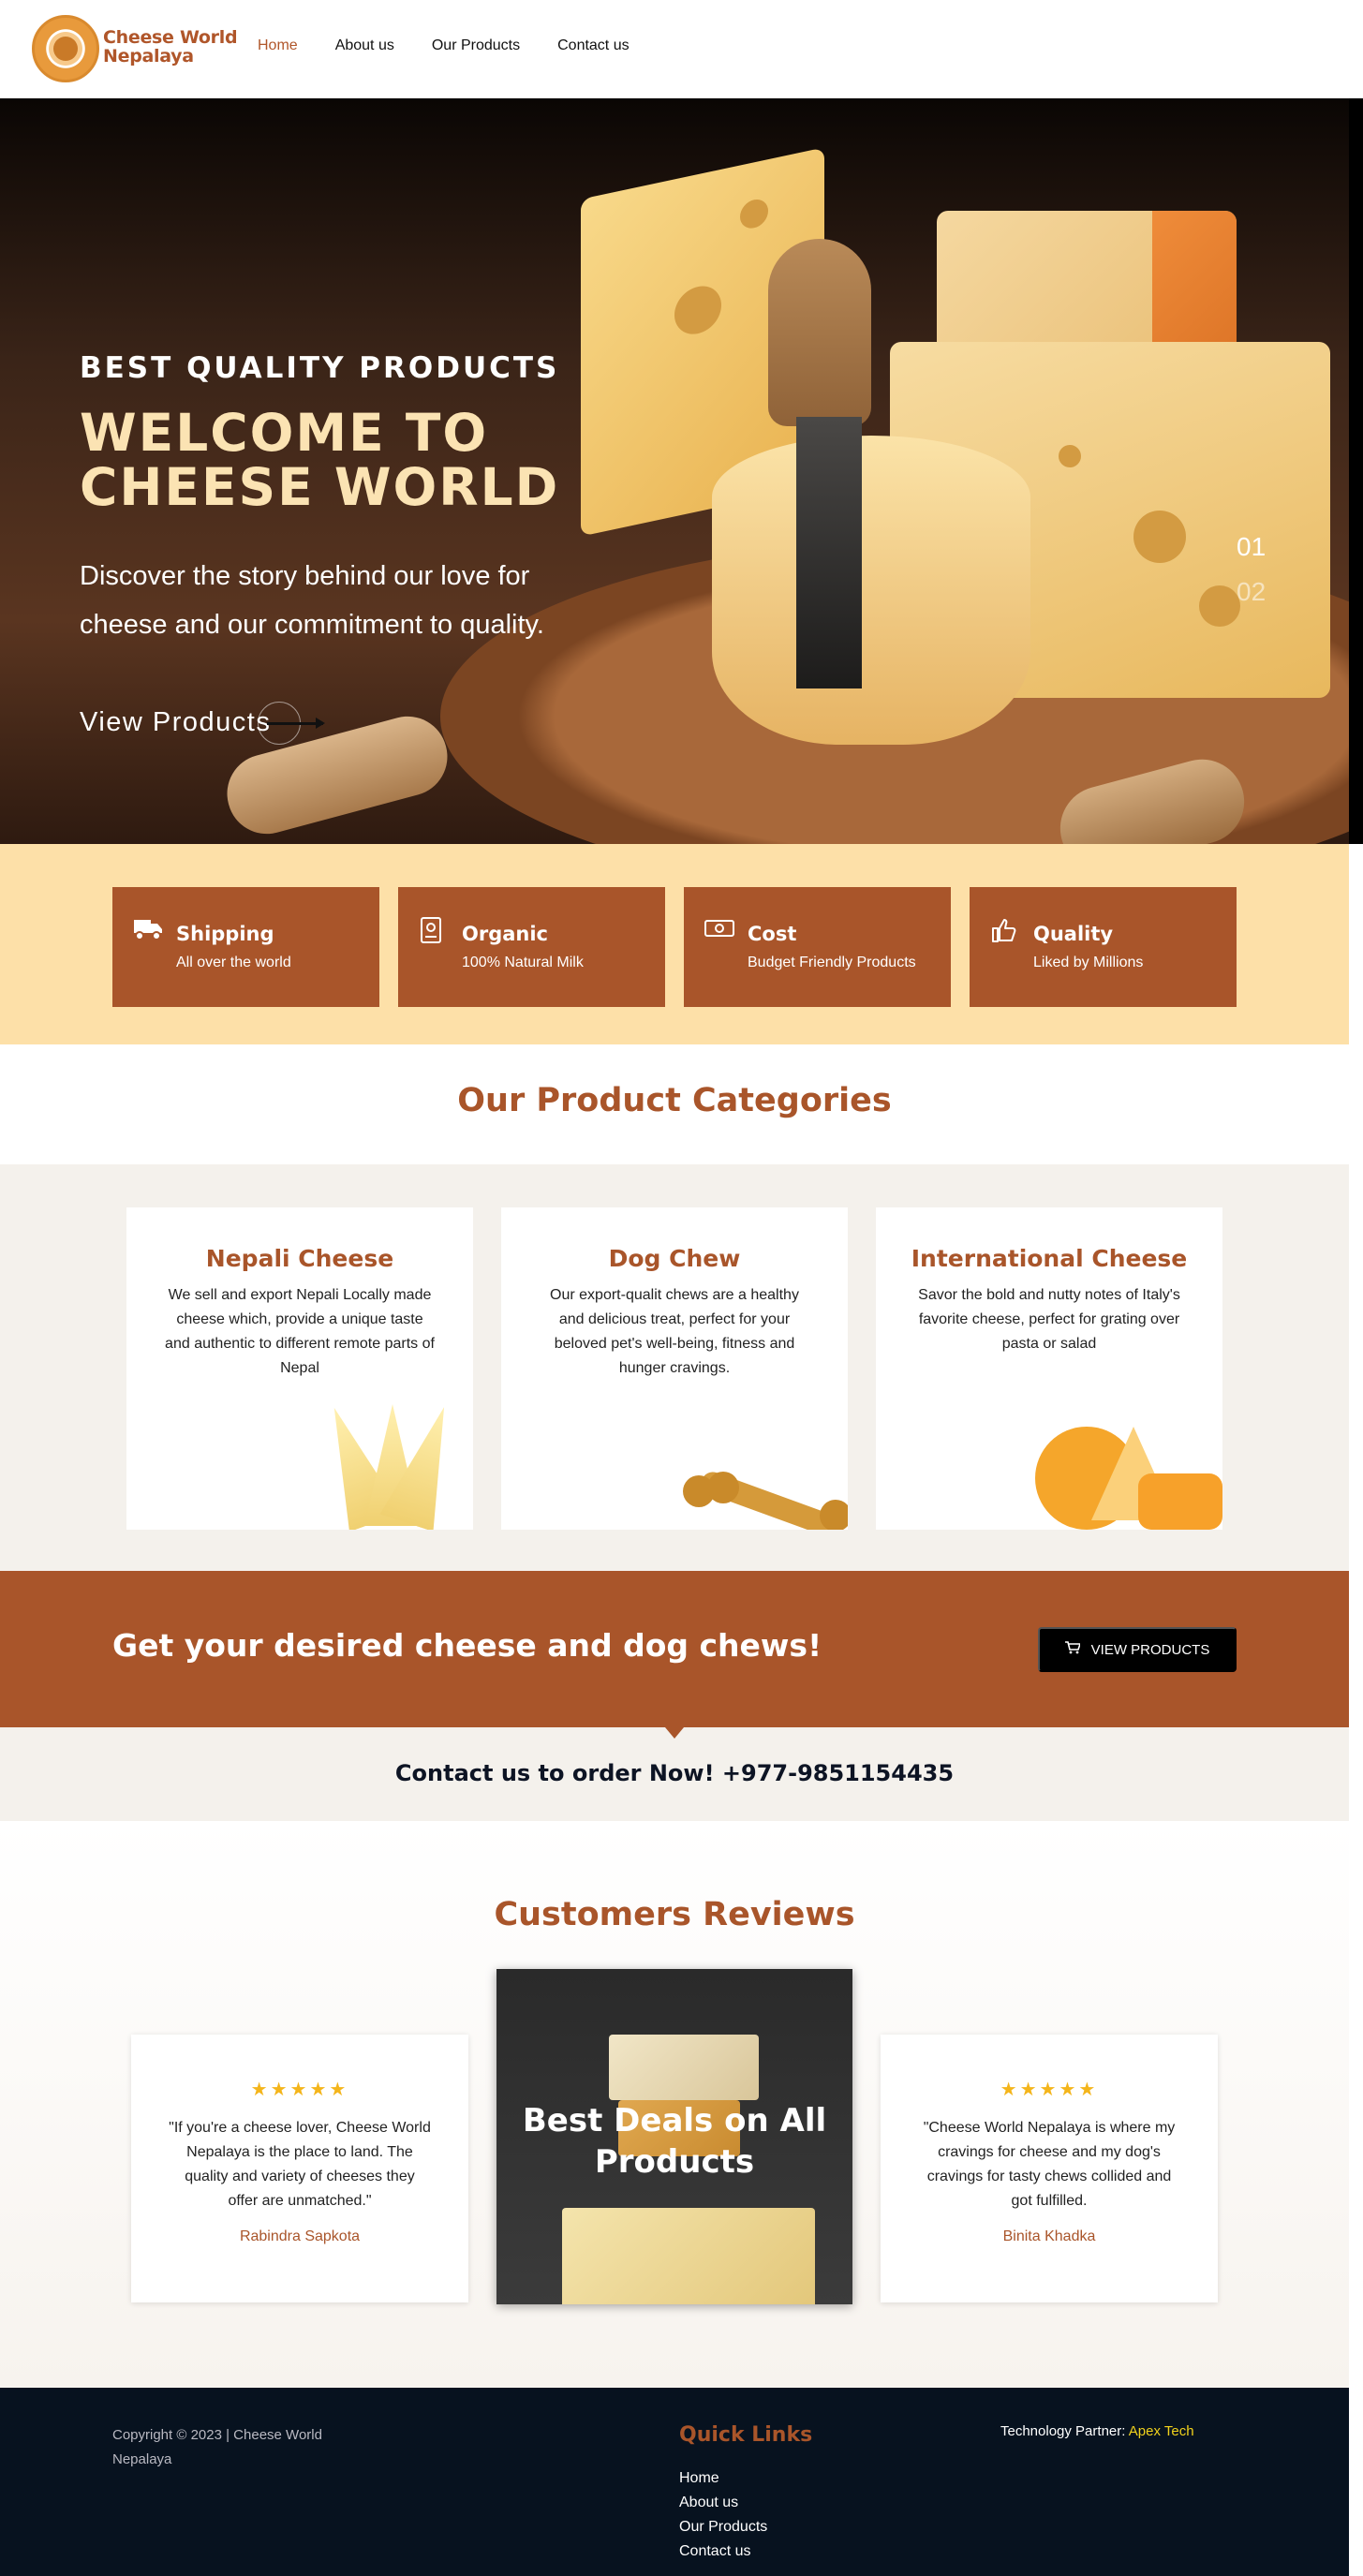 The height and width of the screenshot is (2576, 1363). Describe the element at coordinates (674, 2162) in the screenshot. I see `best-deals-line2: Products` at that location.